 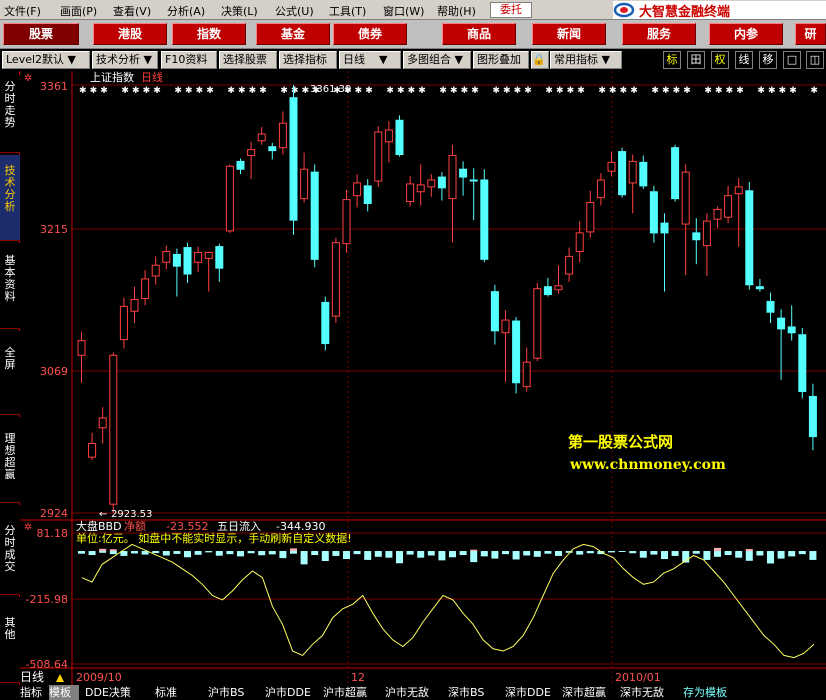 What do you see at coordinates (10, 286) in the screenshot?
I see `side-tab-fundamentals: 基本资料` at bounding box center [10, 286].